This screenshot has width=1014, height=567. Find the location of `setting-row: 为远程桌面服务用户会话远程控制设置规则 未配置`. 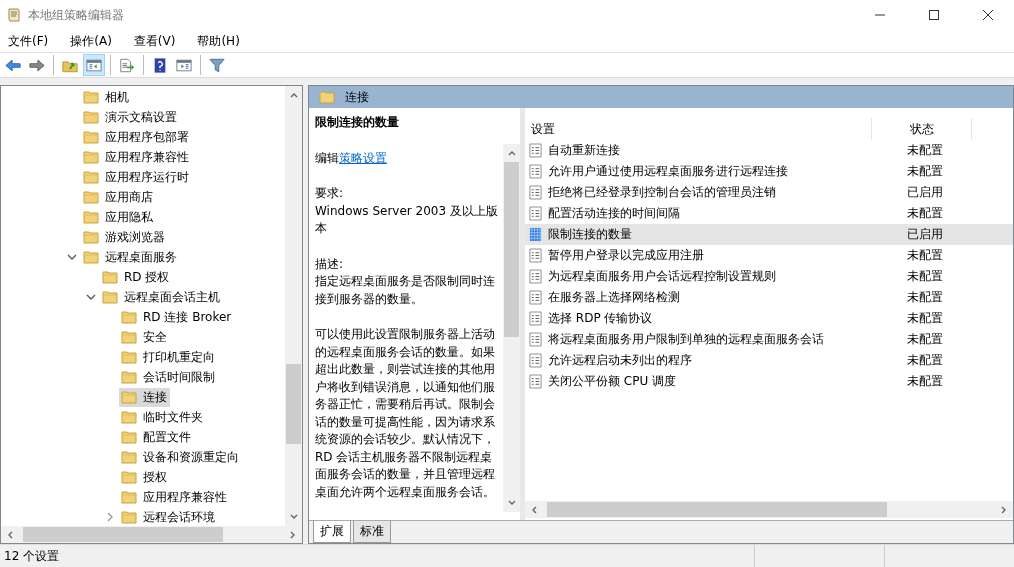

setting-row: 为远程桌面服务用户会话远程控制设置规则 未配置 is located at coordinates (769, 276).